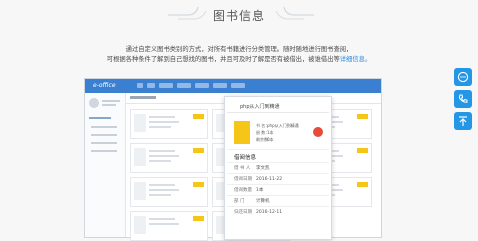  I want to click on chat-icon, so click(463, 77).